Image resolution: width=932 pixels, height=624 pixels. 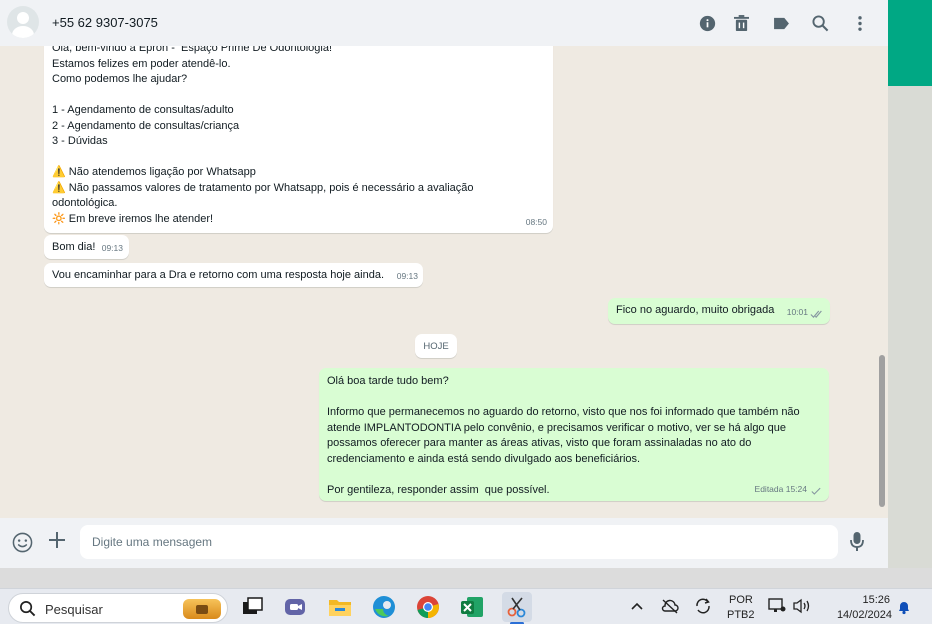 What do you see at coordinates (143, 110) in the screenshot?
I see `message-line: 1 - Agendamento de consultas/adulto` at bounding box center [143, 110].